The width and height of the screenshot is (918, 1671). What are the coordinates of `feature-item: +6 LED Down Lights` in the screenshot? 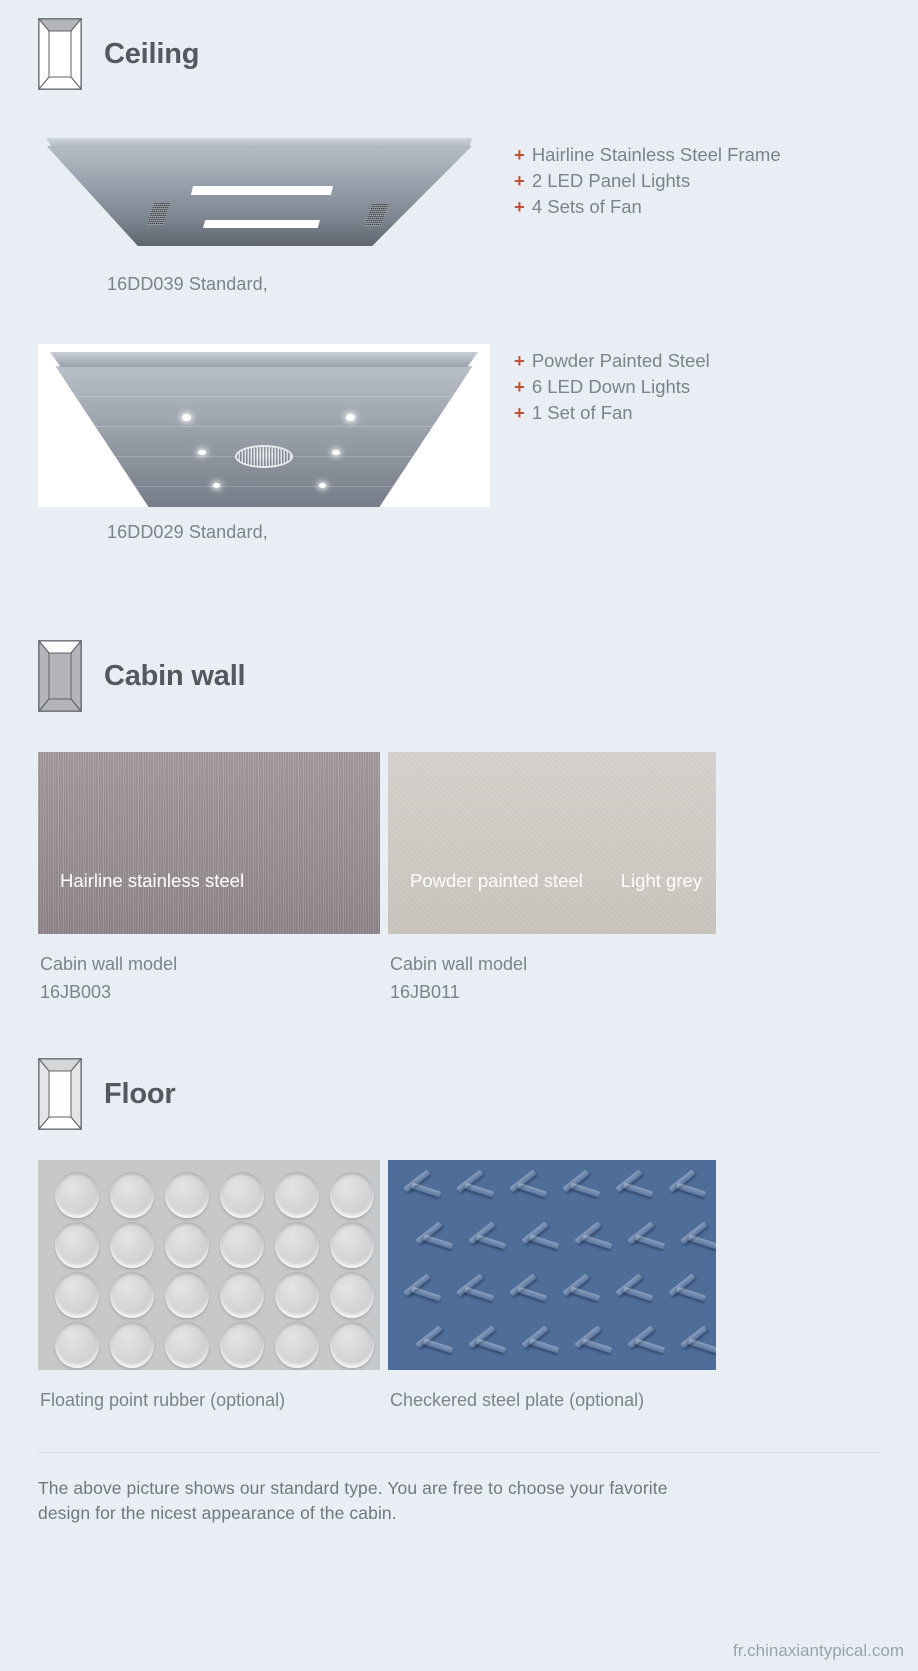 It's located at (612, 387).